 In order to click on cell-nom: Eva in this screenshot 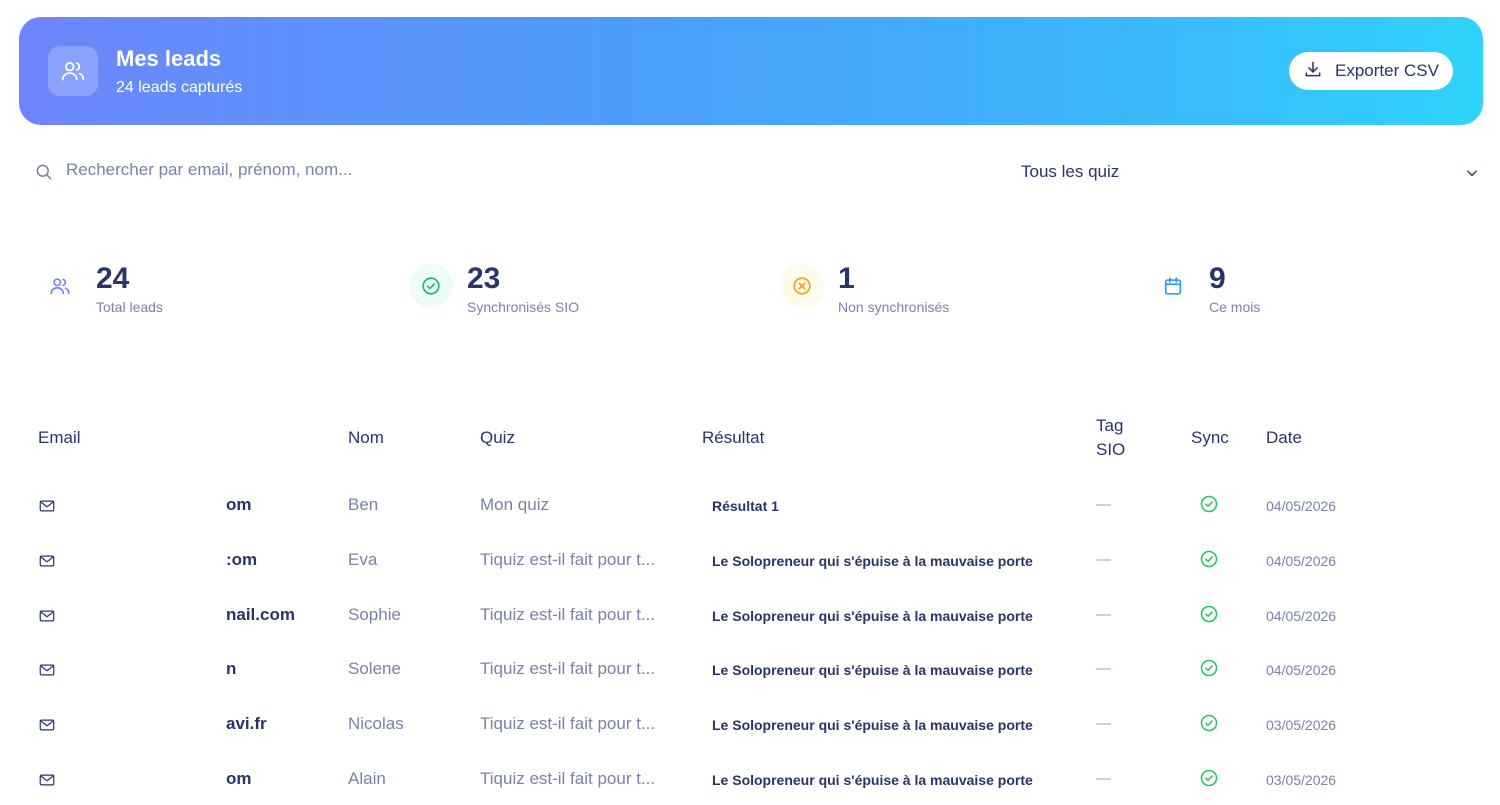, I will do `click(363, 559)`.